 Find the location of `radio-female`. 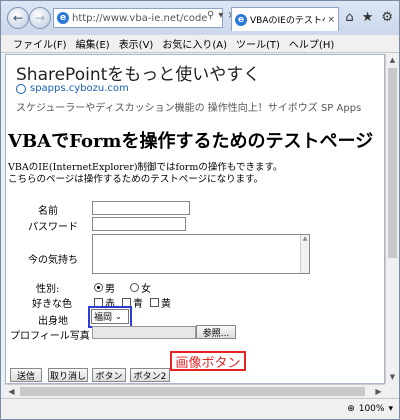

radio-female is located at coordinates (134, 287).